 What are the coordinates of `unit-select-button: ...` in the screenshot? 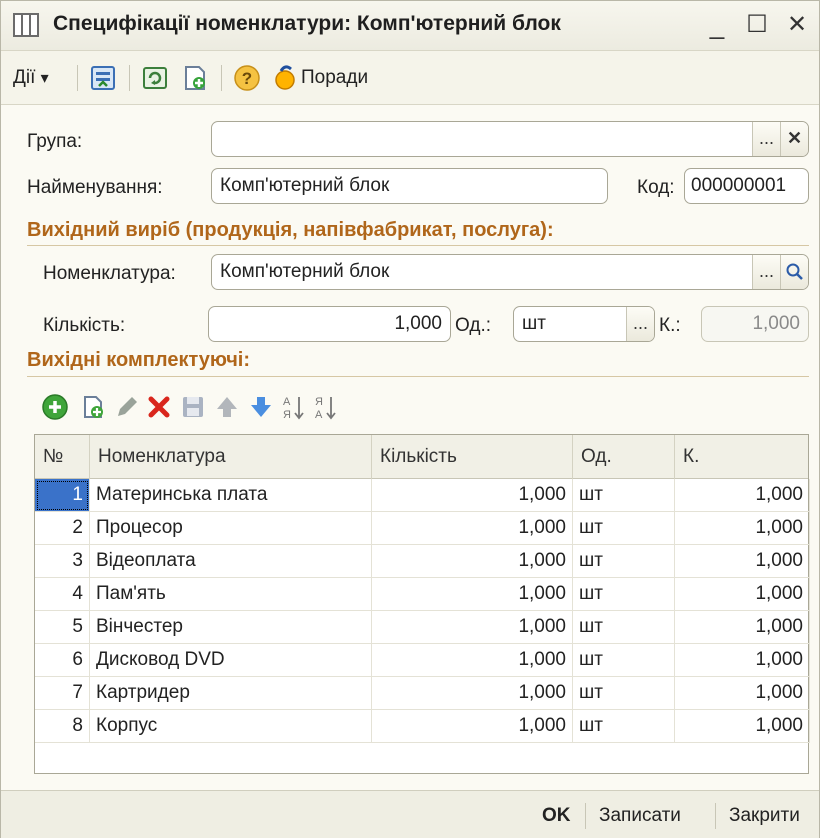 It's located at (640, 324).